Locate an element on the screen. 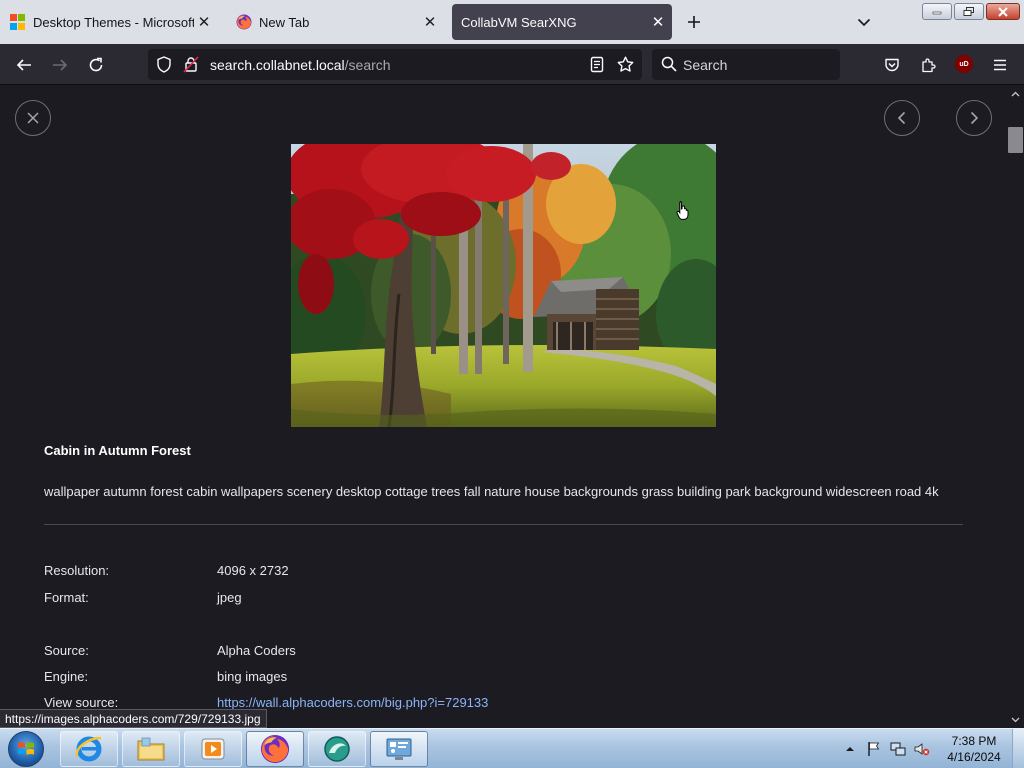 Image resolution: width=1024 pixels, height=768 pixels. microsoft-logo-icon is located at coordinates (18, 22).